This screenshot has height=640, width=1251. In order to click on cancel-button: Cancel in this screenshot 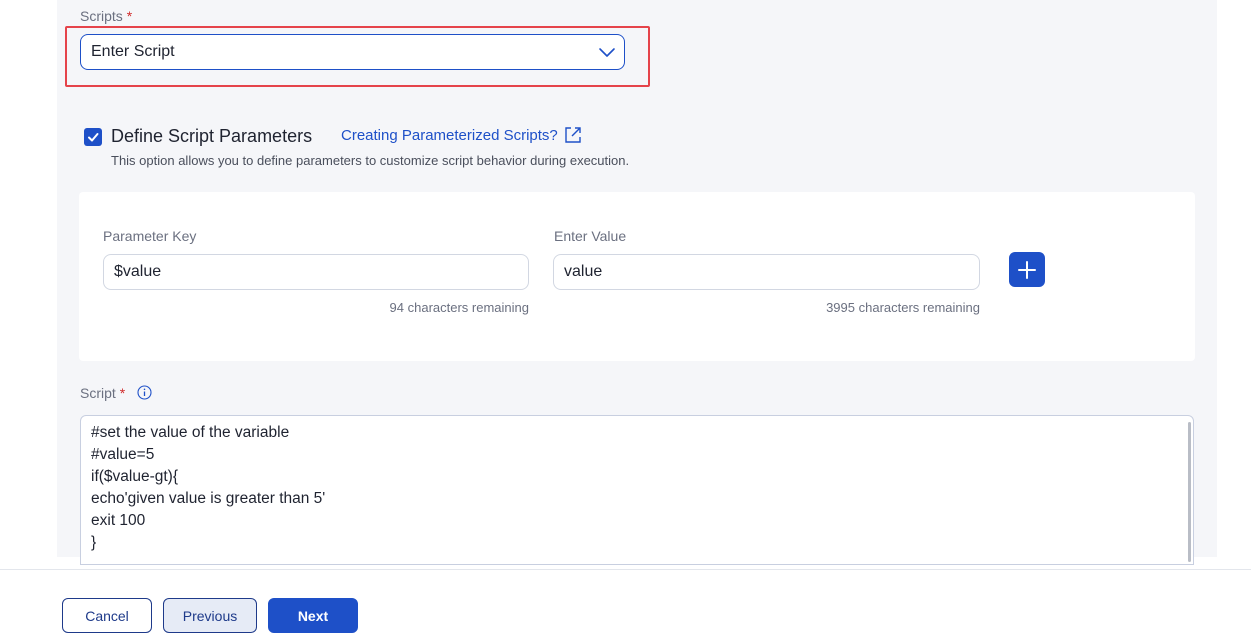, I will do `click(107, 615)`.